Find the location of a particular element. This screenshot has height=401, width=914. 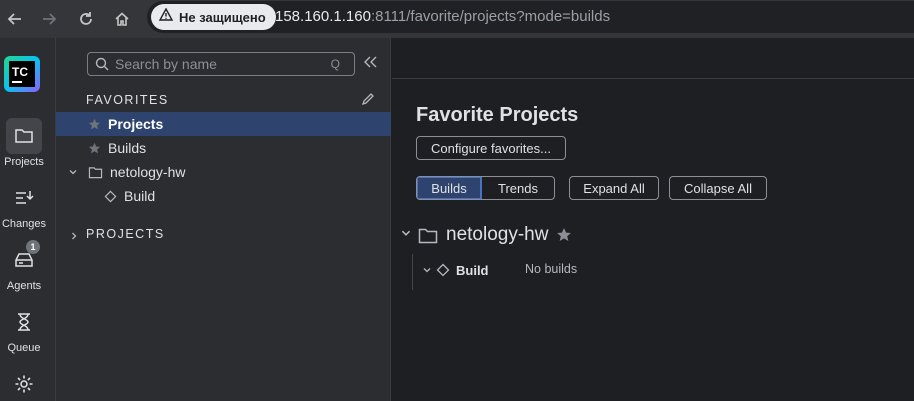

security-label: Не защищено is located at coordinates (222, 17).